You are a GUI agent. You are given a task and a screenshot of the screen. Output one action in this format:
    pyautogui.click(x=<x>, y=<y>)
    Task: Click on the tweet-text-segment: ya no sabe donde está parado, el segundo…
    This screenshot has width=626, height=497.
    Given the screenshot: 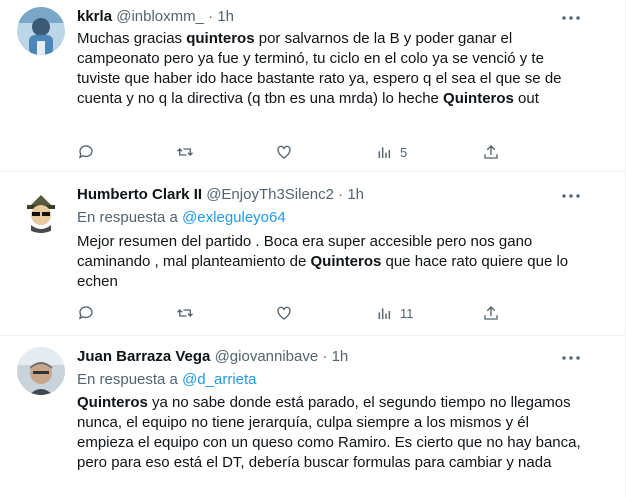 What is the action you would take?
    pyautogui.click(x=329, y=432)
    